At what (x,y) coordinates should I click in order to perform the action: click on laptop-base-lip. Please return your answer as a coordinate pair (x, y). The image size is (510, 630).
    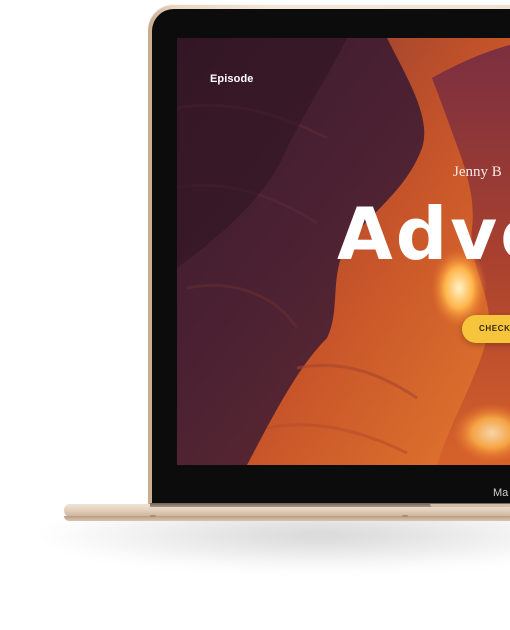
    Looking at the image, I should click on (287, 518).